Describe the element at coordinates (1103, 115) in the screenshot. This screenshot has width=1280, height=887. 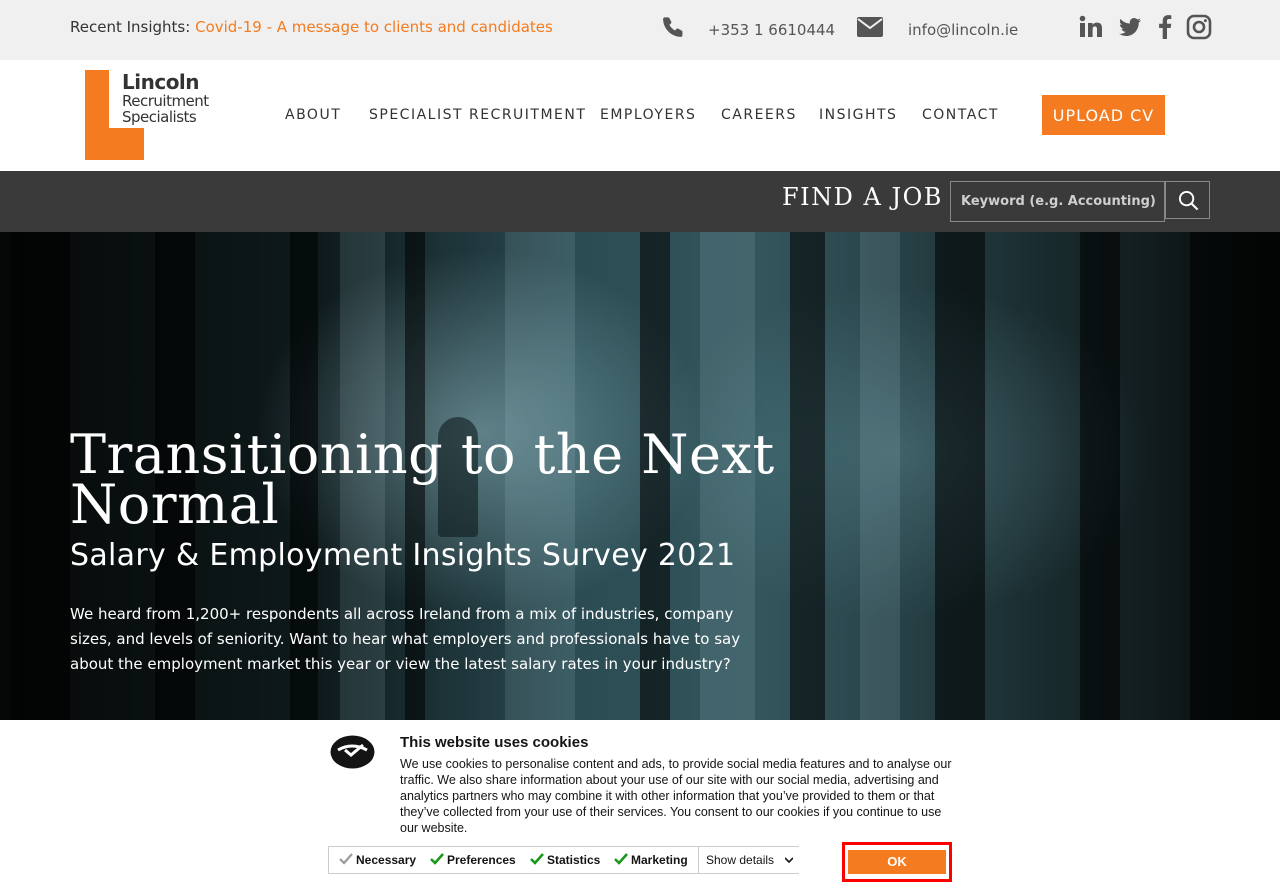
I see `upload-cv-button: UPLOAD CV` at that location.